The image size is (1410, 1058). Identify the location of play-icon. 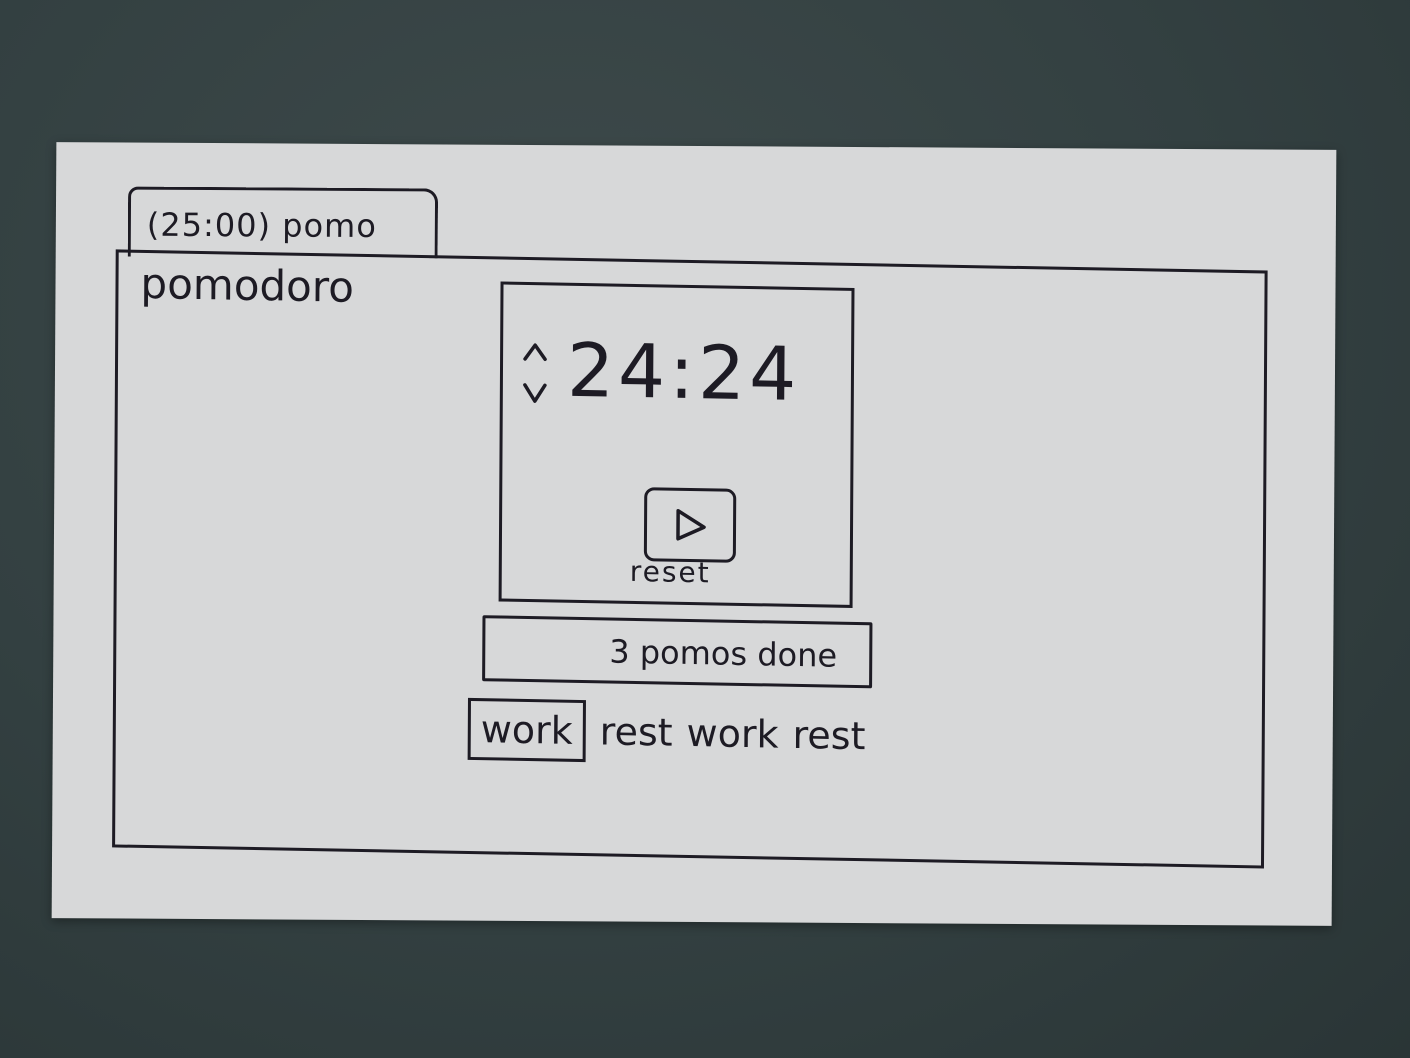
(691, 525).